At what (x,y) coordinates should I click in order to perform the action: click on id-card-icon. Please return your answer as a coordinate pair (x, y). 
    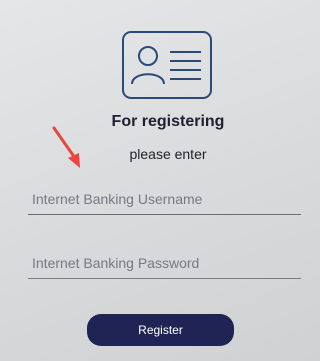
    Looking at the image, I should click on (167, 65).